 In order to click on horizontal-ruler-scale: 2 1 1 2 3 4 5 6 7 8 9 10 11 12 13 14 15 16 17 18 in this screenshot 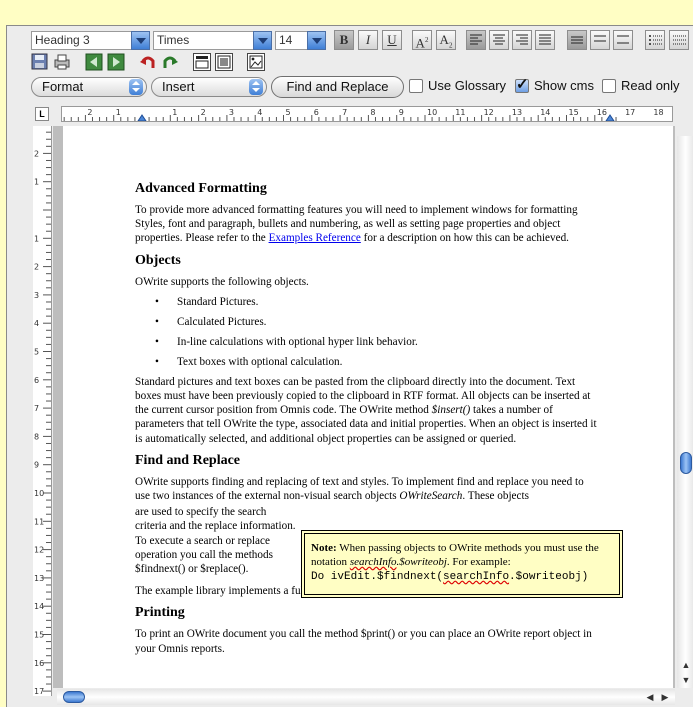, I will do `click(363, 115)`.